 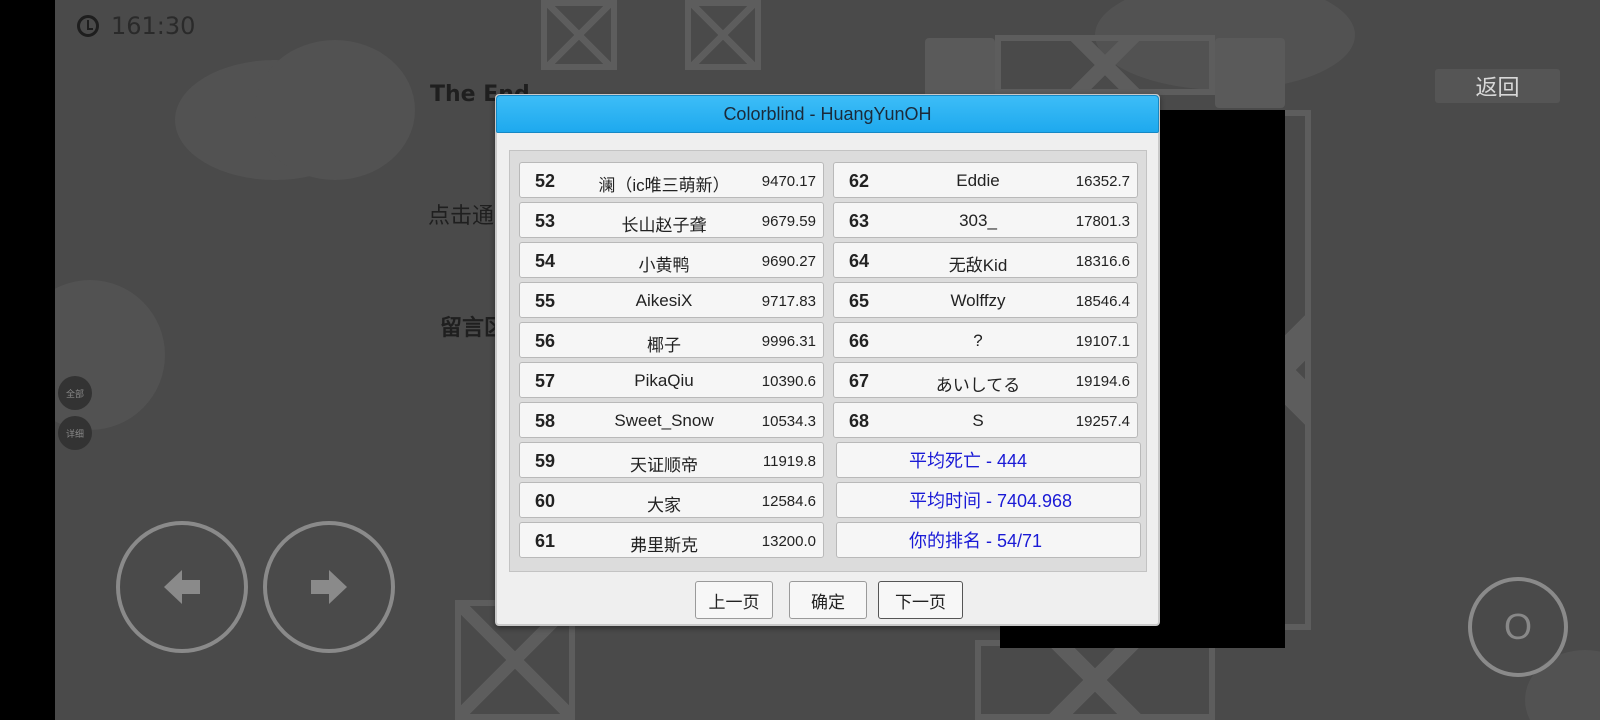 I want to click on table-row: 63 303_ 17801.3, so click(x=985, y=220).